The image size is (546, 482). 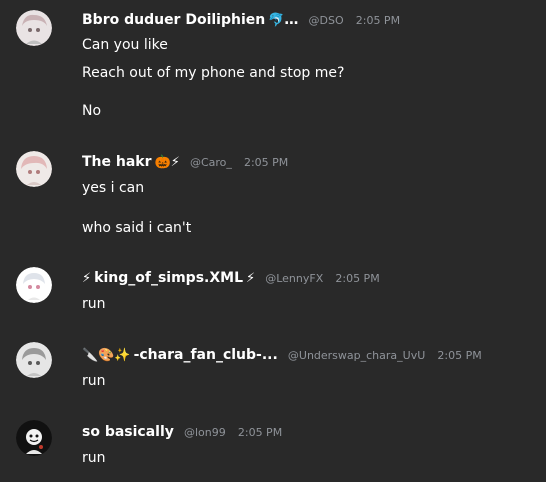 What do you see at coordinates (276, 20) in the screenshot?
I see `dolphin-emoji-icon: 🐬` at bounding box center [276, 20].